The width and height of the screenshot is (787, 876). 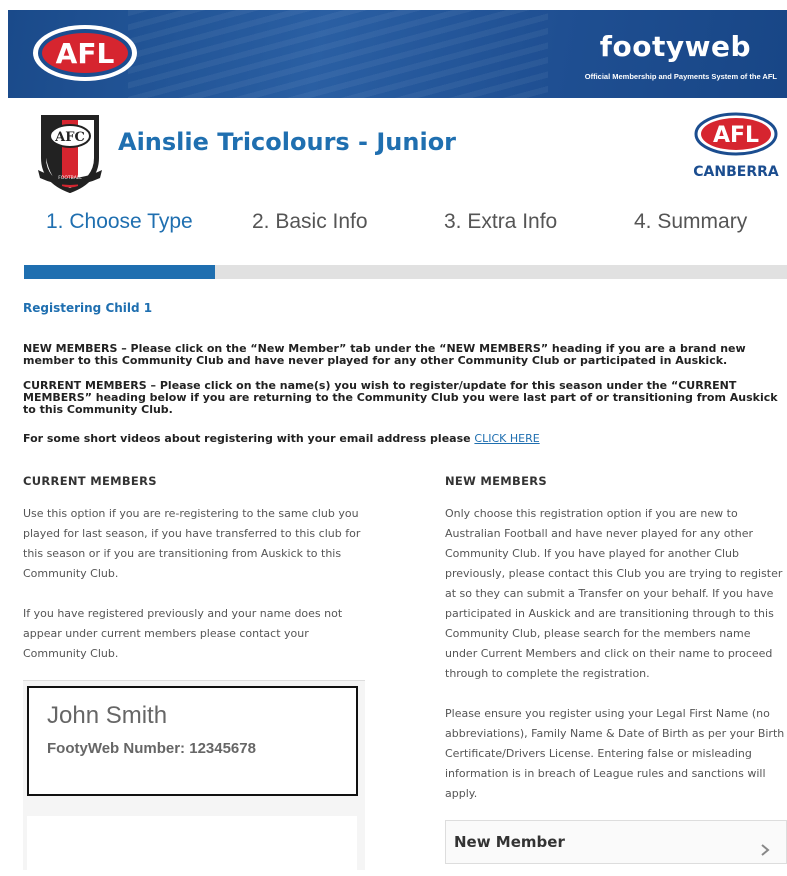 I want to click on click-here-link: CLICK HERE, so click(x=506, y=438).